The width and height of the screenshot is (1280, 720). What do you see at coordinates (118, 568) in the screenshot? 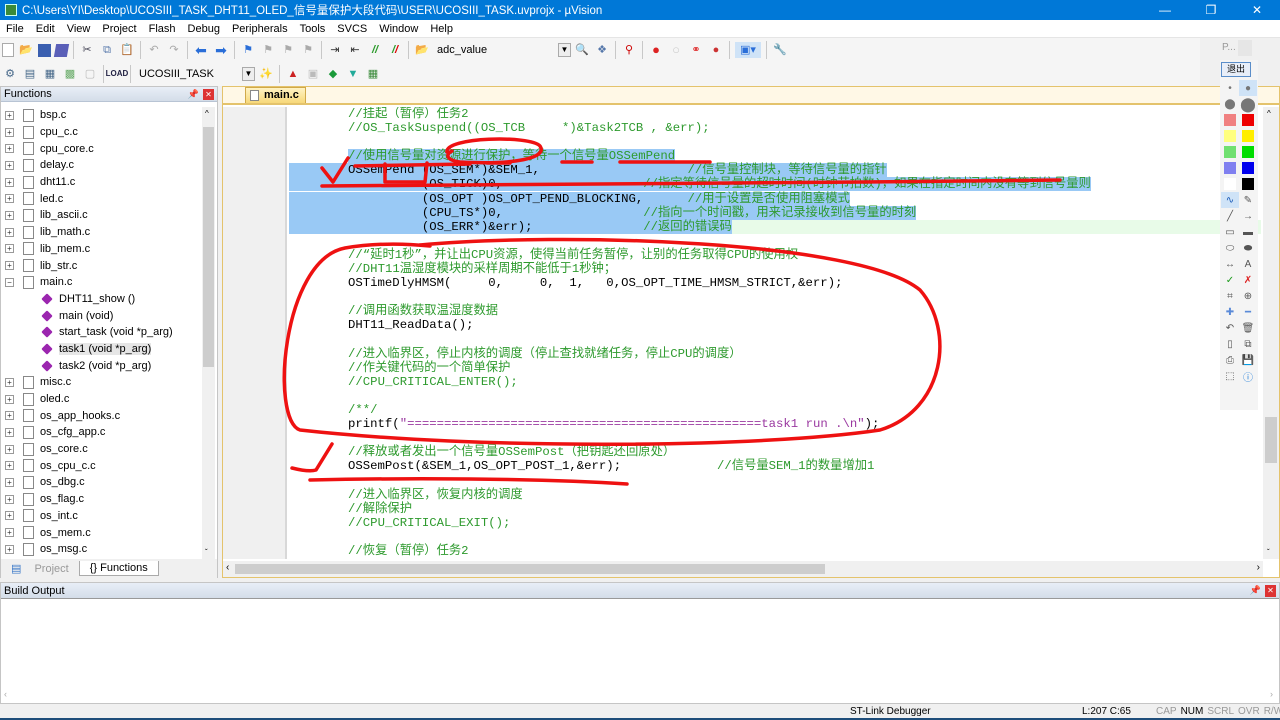
I see `tab-functions: {} Functions` at bounding box center [118, 568].